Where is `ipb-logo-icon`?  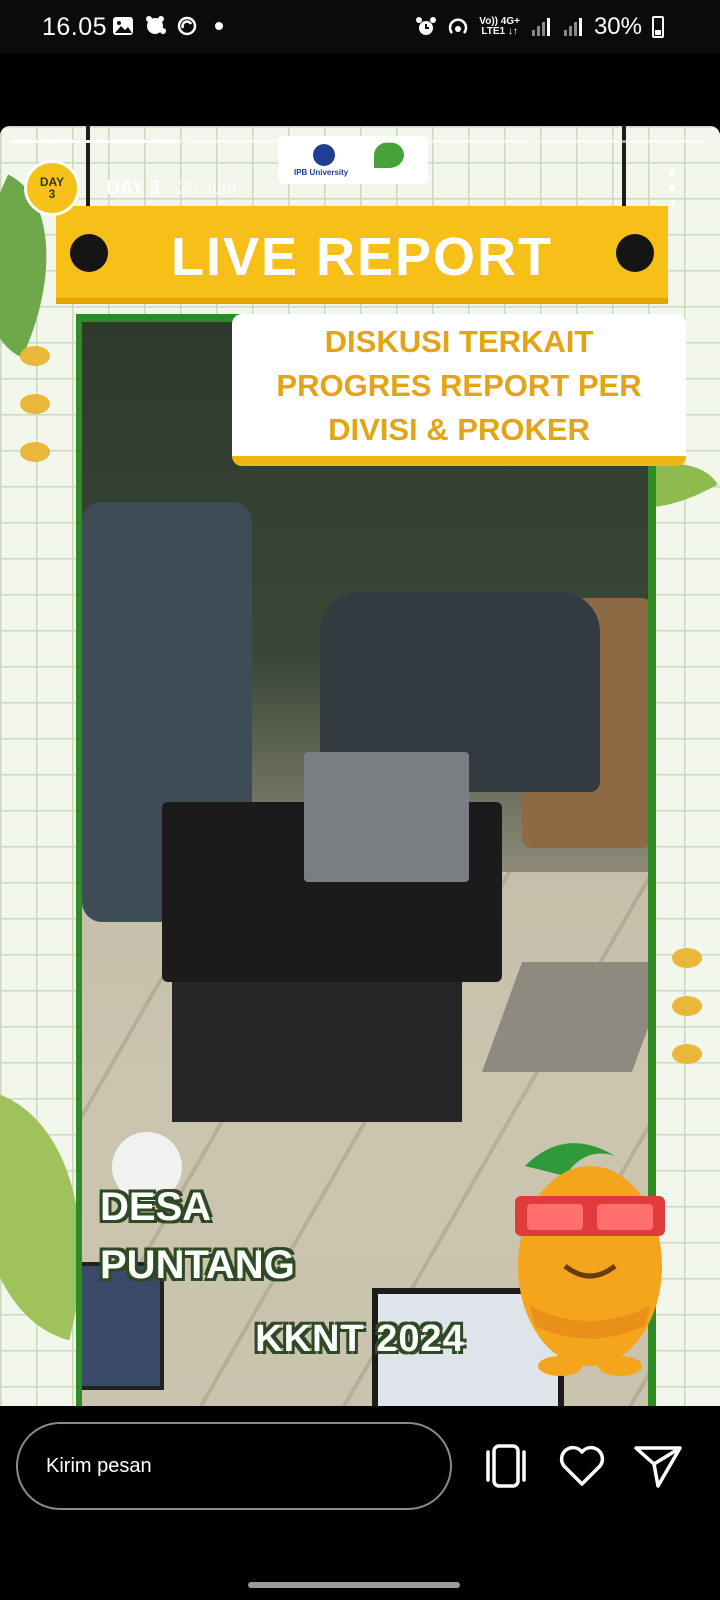
ipb-logo-icon is located at coordinates (324, 155).